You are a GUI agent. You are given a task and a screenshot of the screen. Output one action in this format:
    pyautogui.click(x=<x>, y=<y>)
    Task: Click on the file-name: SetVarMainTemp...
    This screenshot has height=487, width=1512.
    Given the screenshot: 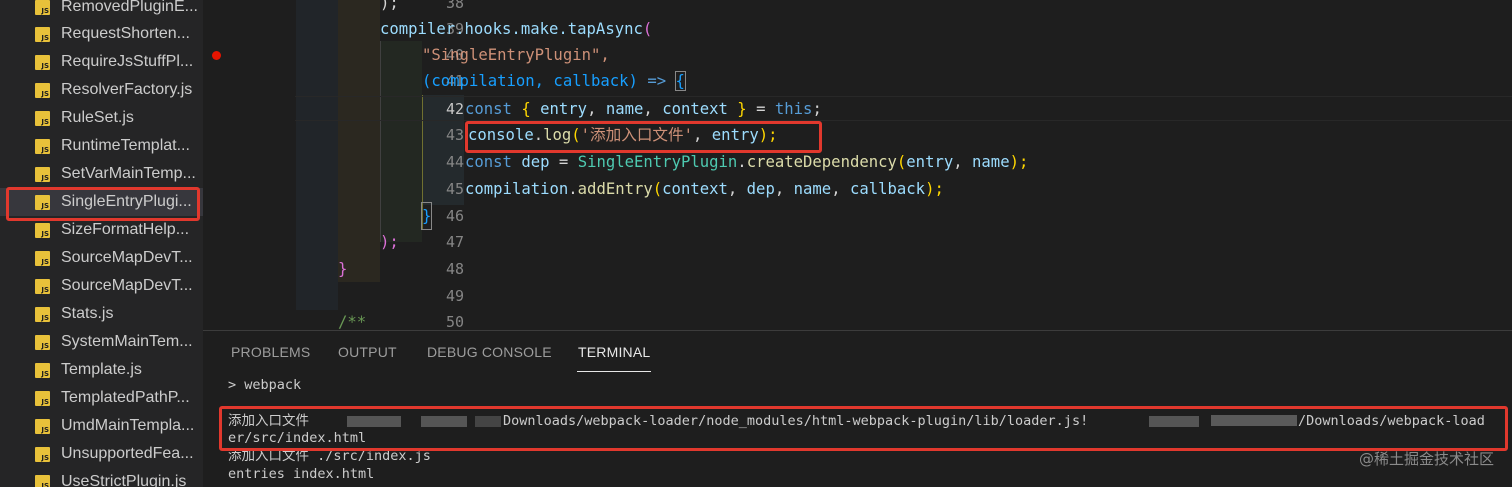 What is the action you would take?
    pyautogui.click(x=128, y=173)
    